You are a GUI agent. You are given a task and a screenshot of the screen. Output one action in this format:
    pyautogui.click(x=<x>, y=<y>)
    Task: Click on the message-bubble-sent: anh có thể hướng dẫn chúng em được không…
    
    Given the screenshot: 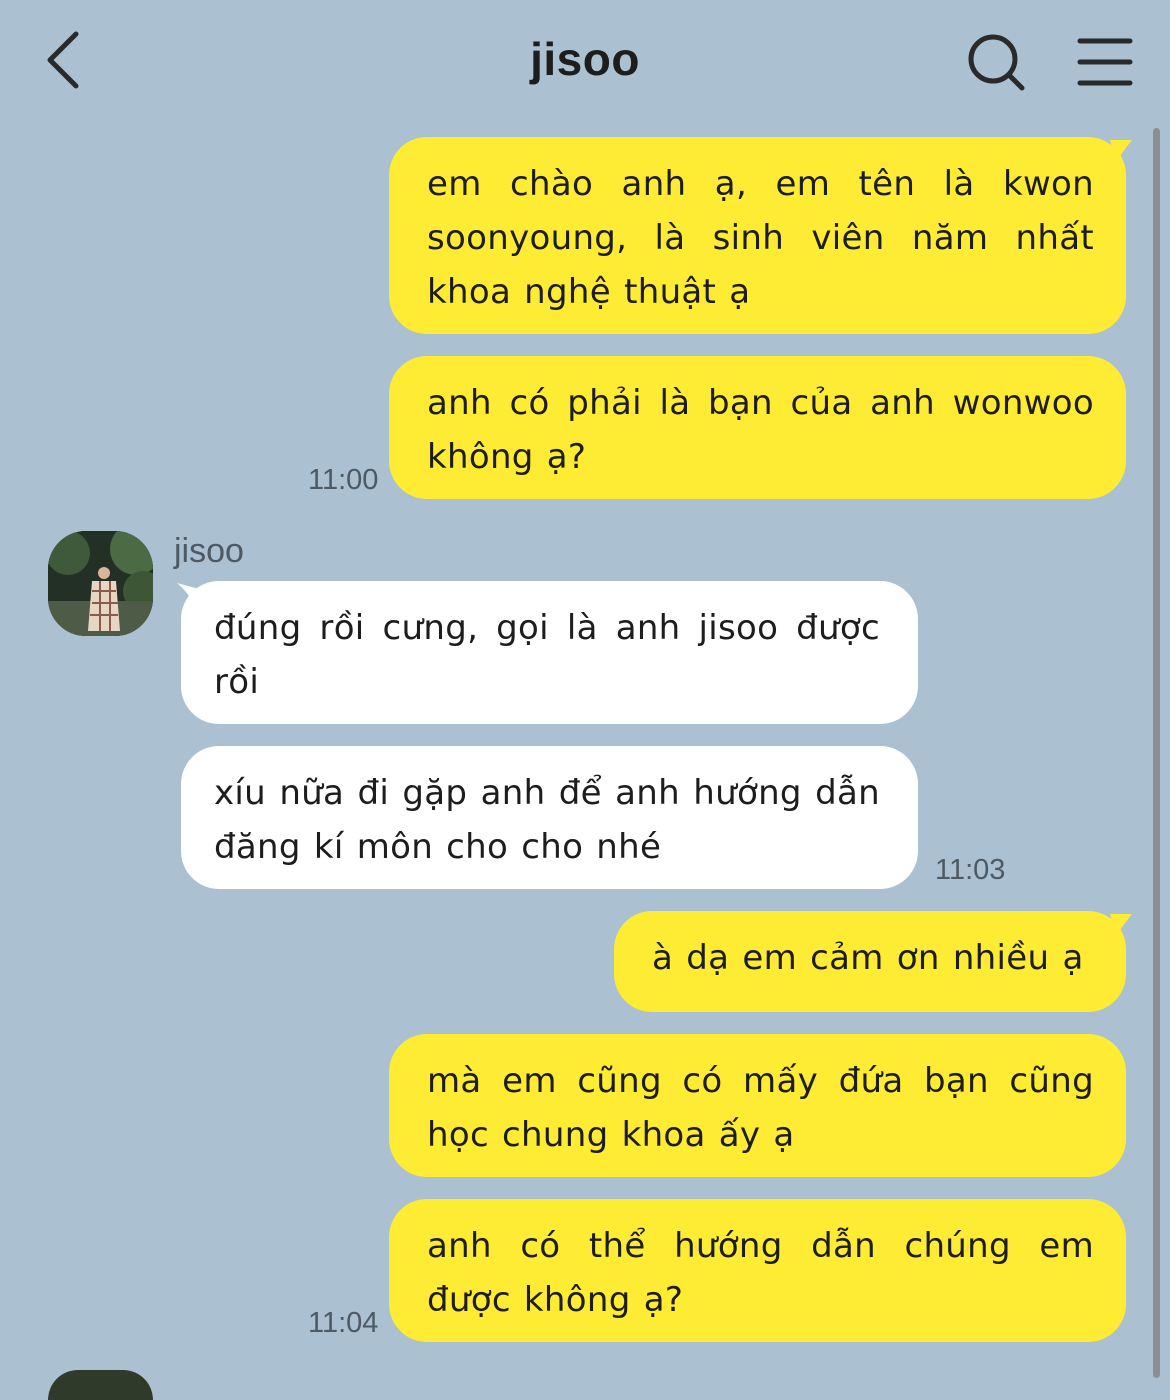 What is the action you would take?
    pyautogui.click(x=757, y=1270)
    